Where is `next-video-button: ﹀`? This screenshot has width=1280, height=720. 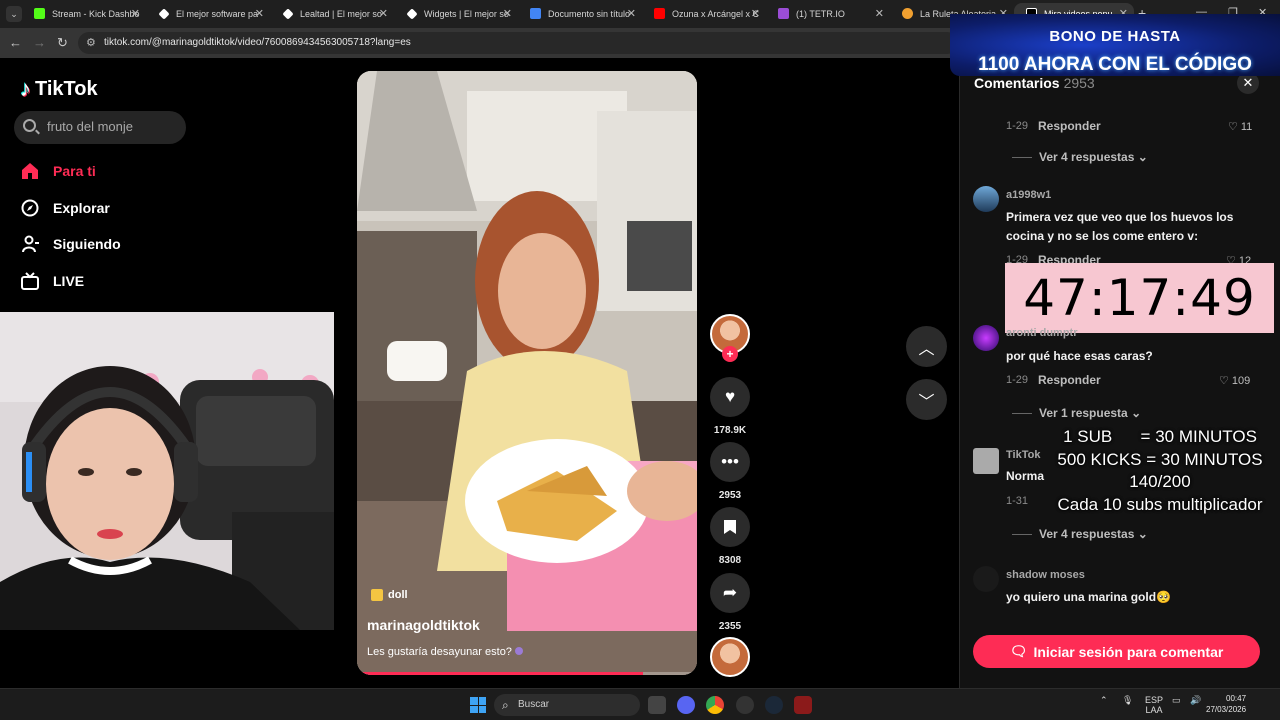
next-video-button: ﹀ is located at coordinates (926, 399).